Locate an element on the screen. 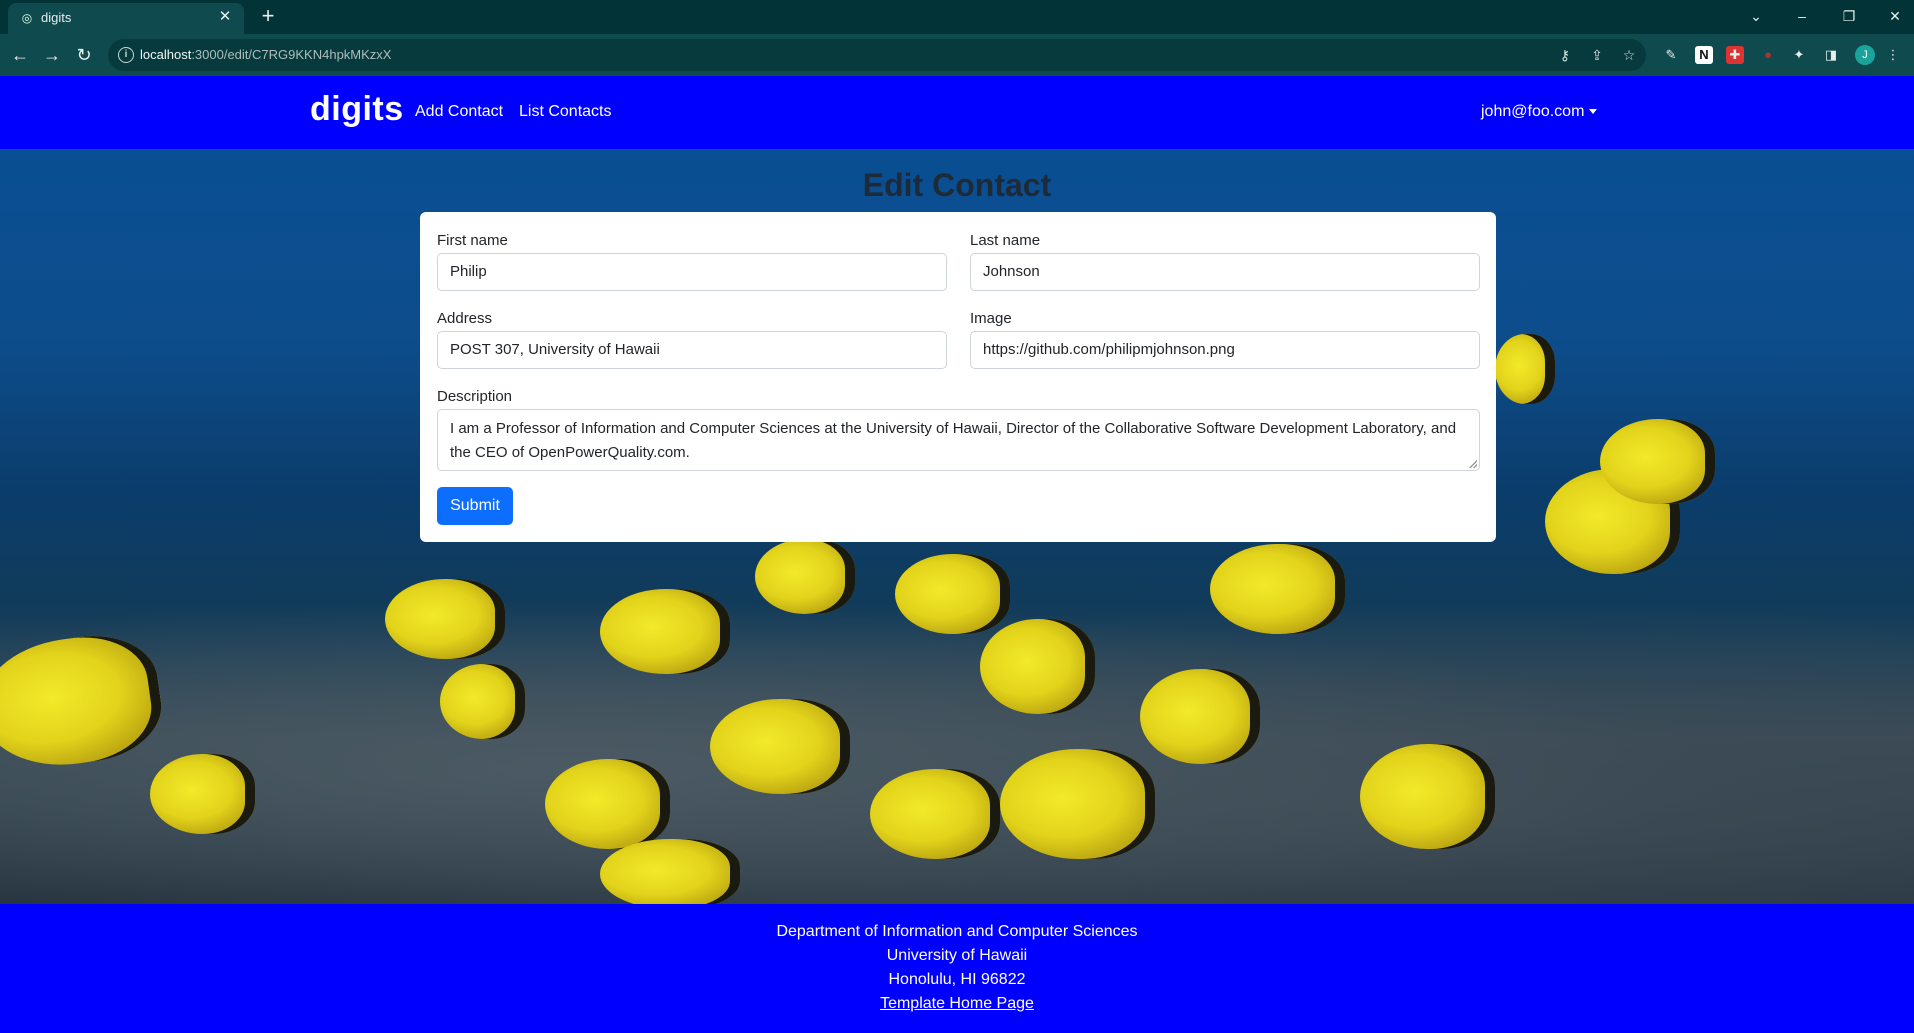 This screenshot has height=1033, width=1914. back-icon: ← is located at coordinates (20, 55).